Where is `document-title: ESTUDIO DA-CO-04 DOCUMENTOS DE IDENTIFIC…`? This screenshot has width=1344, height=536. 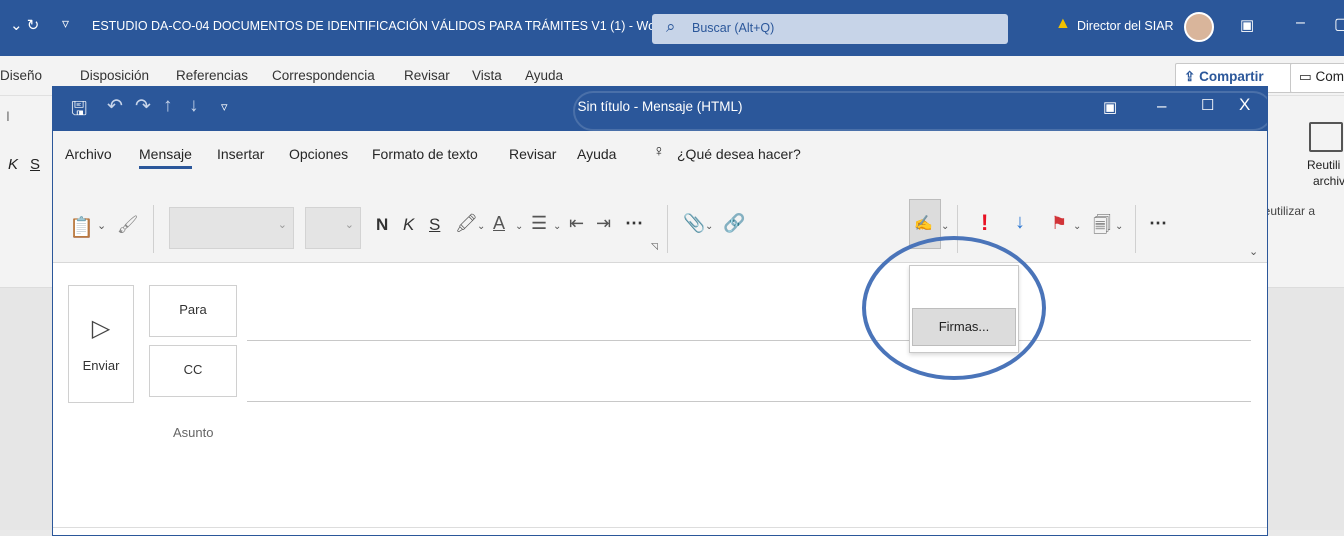 document-title: ESTUDIO DA-CO-04 DOCUMENTOS DE IDENTIFIC… is located at coordinates (379, 26).